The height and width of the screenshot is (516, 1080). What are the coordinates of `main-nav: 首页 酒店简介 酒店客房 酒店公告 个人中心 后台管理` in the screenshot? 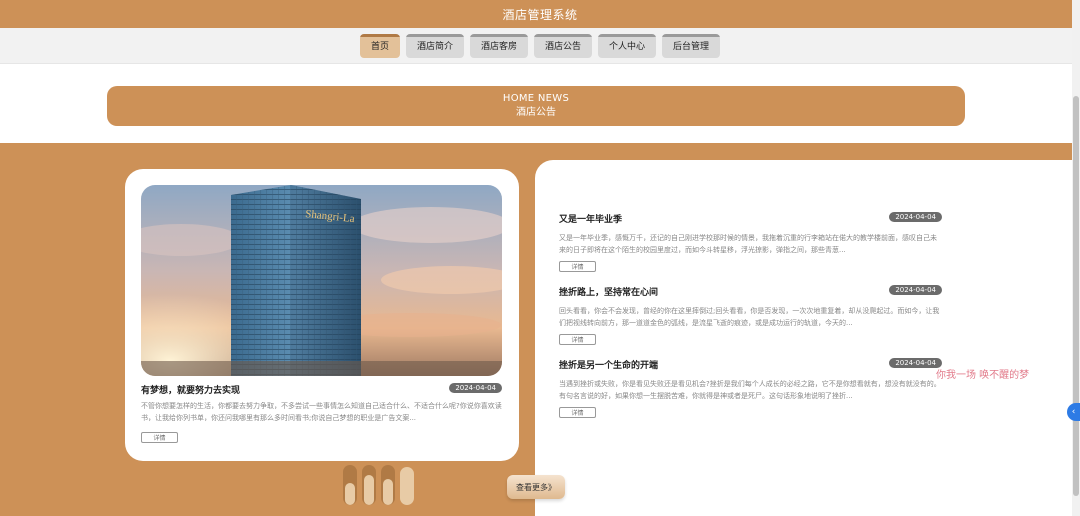 It's located at (540, 46).